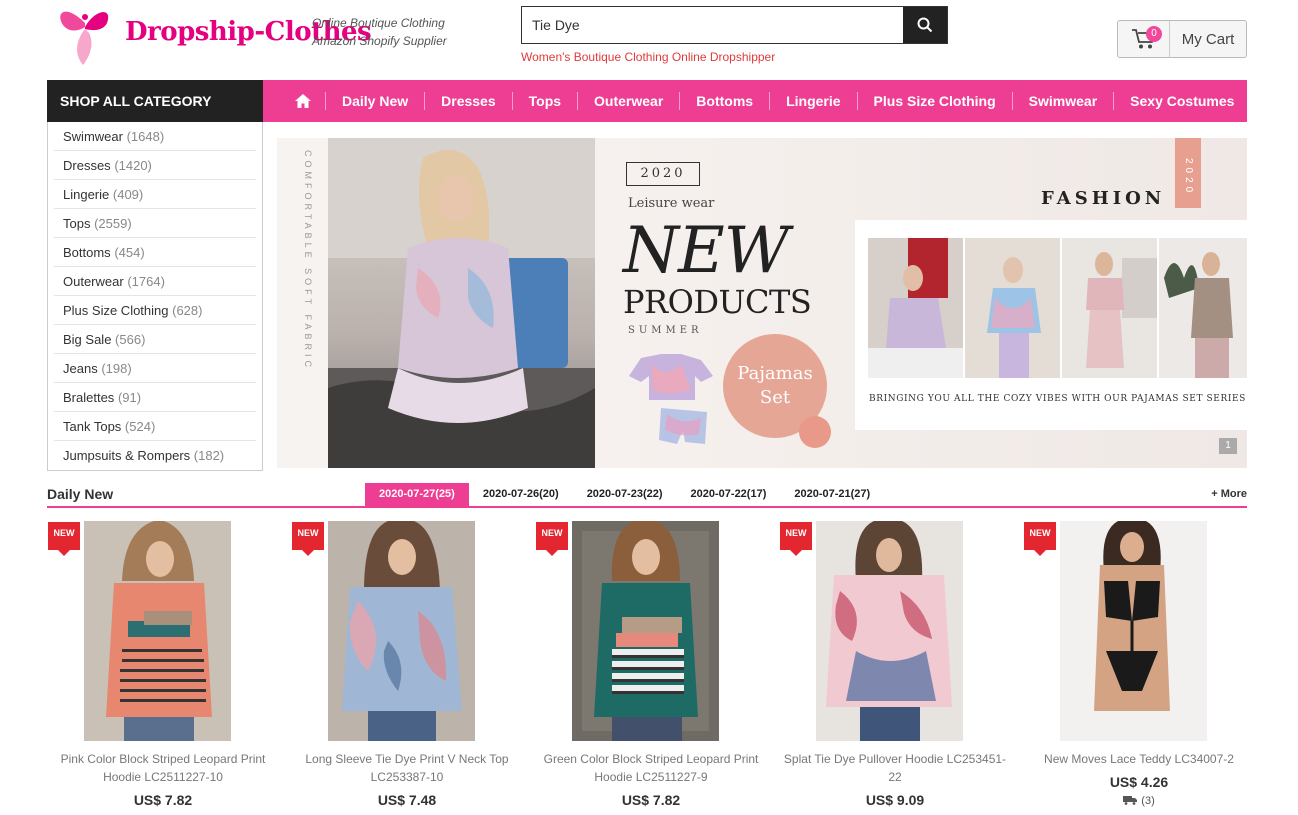 This screenshot has height=815, width=1298. I want to click on category-name: Lingerie, so click(86, 194).